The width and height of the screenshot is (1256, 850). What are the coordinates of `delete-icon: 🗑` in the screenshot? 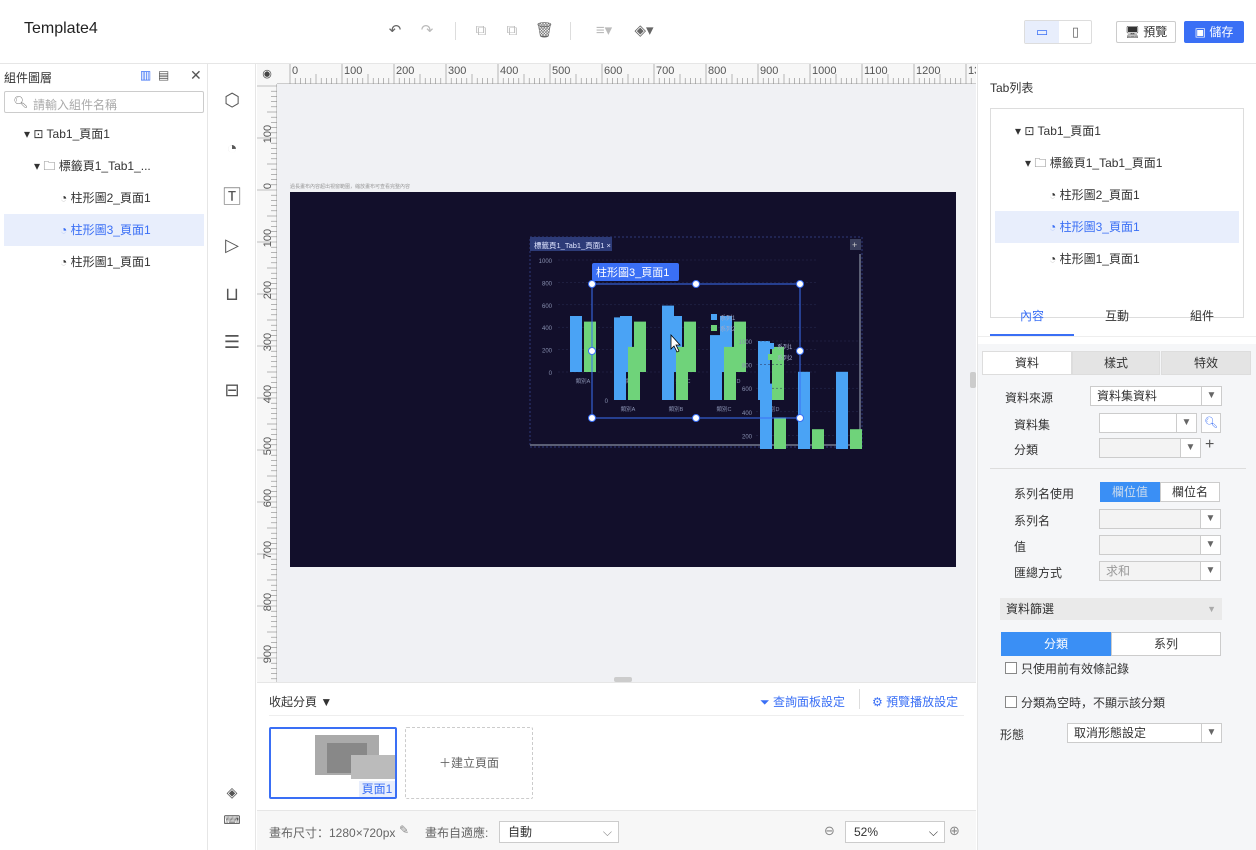 It's located at (544, 31).